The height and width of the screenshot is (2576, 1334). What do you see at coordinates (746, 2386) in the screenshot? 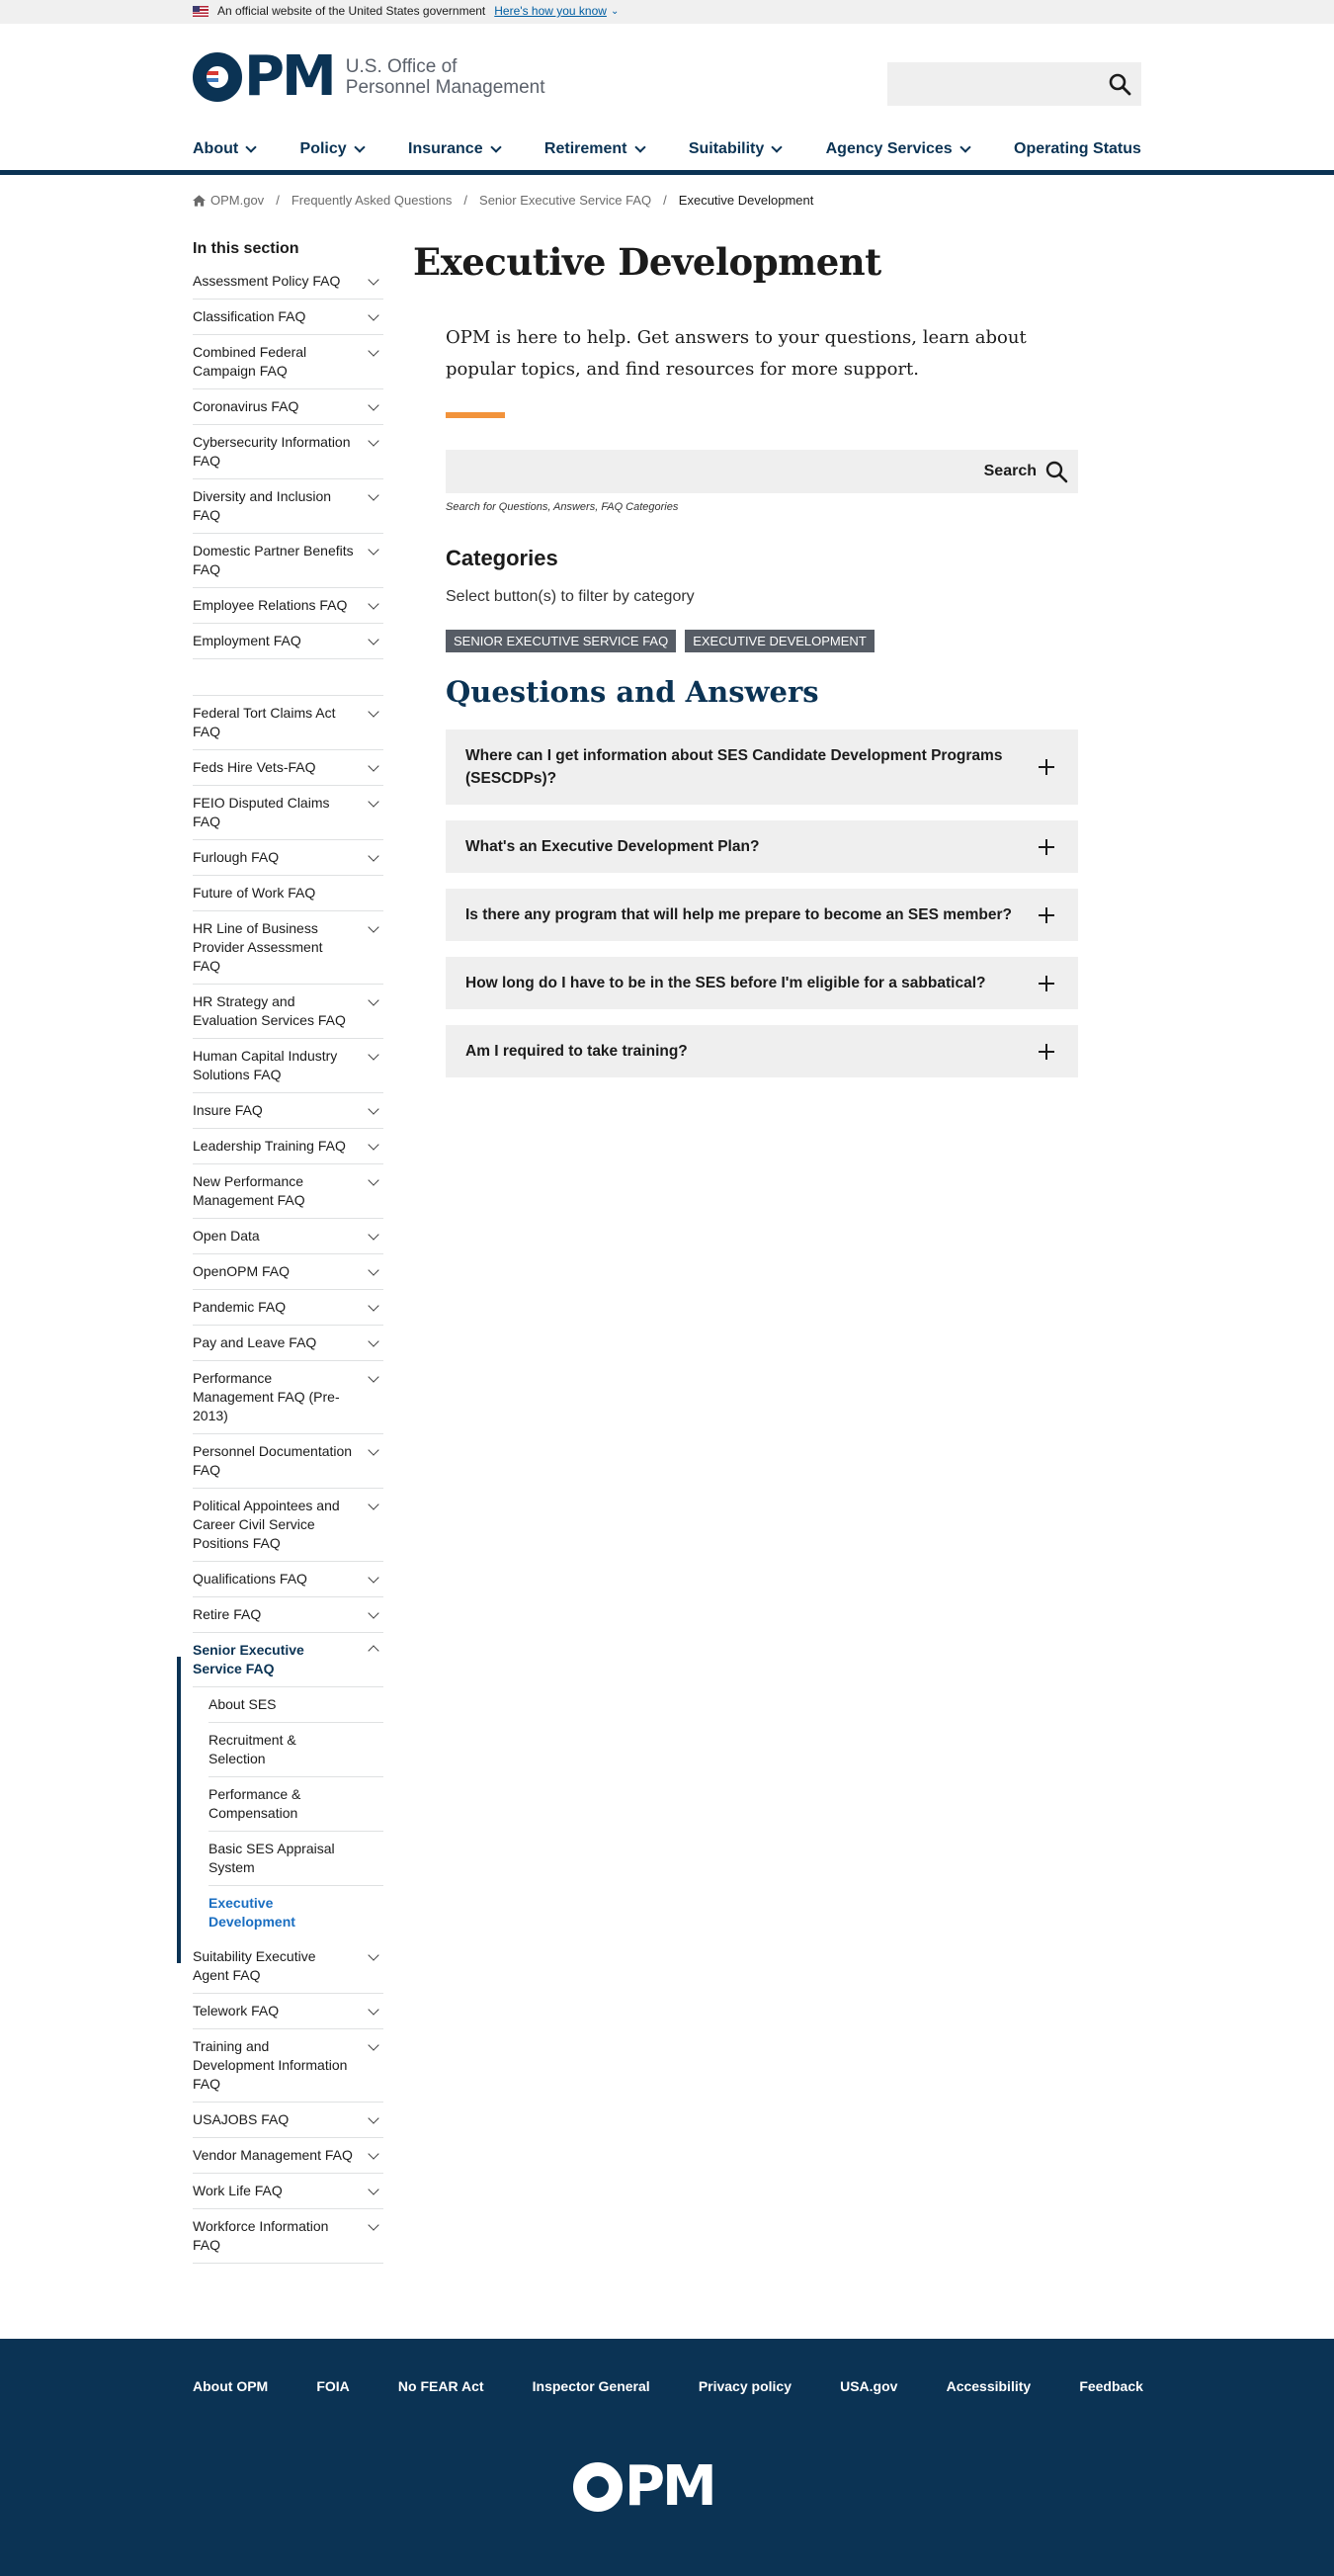
I see `footer-link-privacy-policy: Privacy policy` at bounding box center [746, 2386].